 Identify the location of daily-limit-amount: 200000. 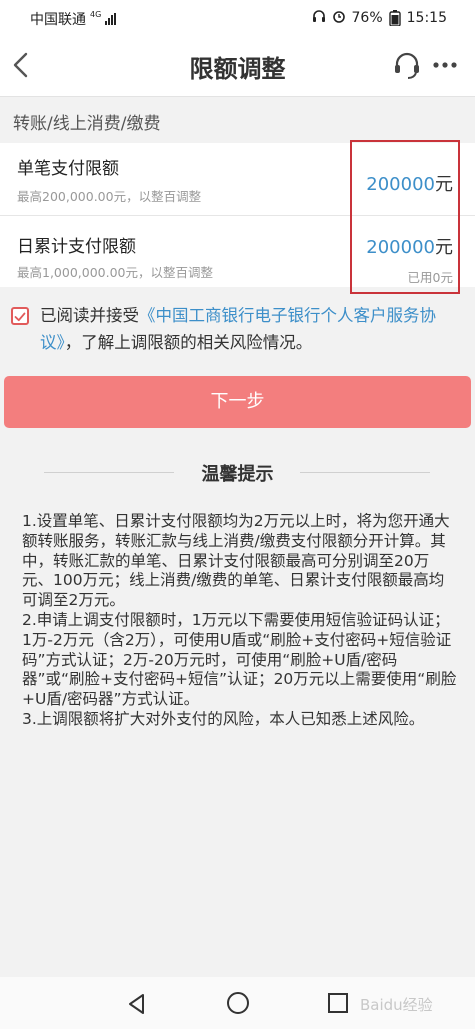
(400, 247).